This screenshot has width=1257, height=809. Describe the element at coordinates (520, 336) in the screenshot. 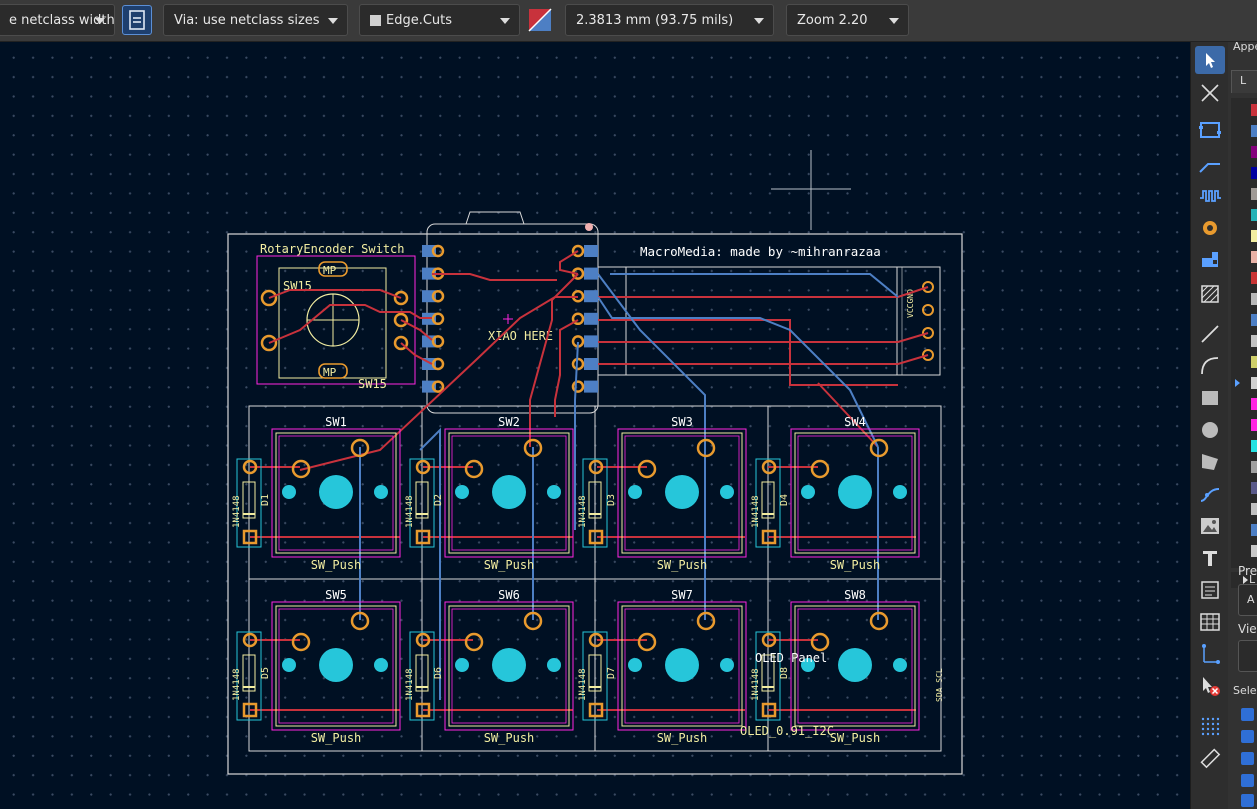

I see `xiao-label: XIAO HERE` at that location.